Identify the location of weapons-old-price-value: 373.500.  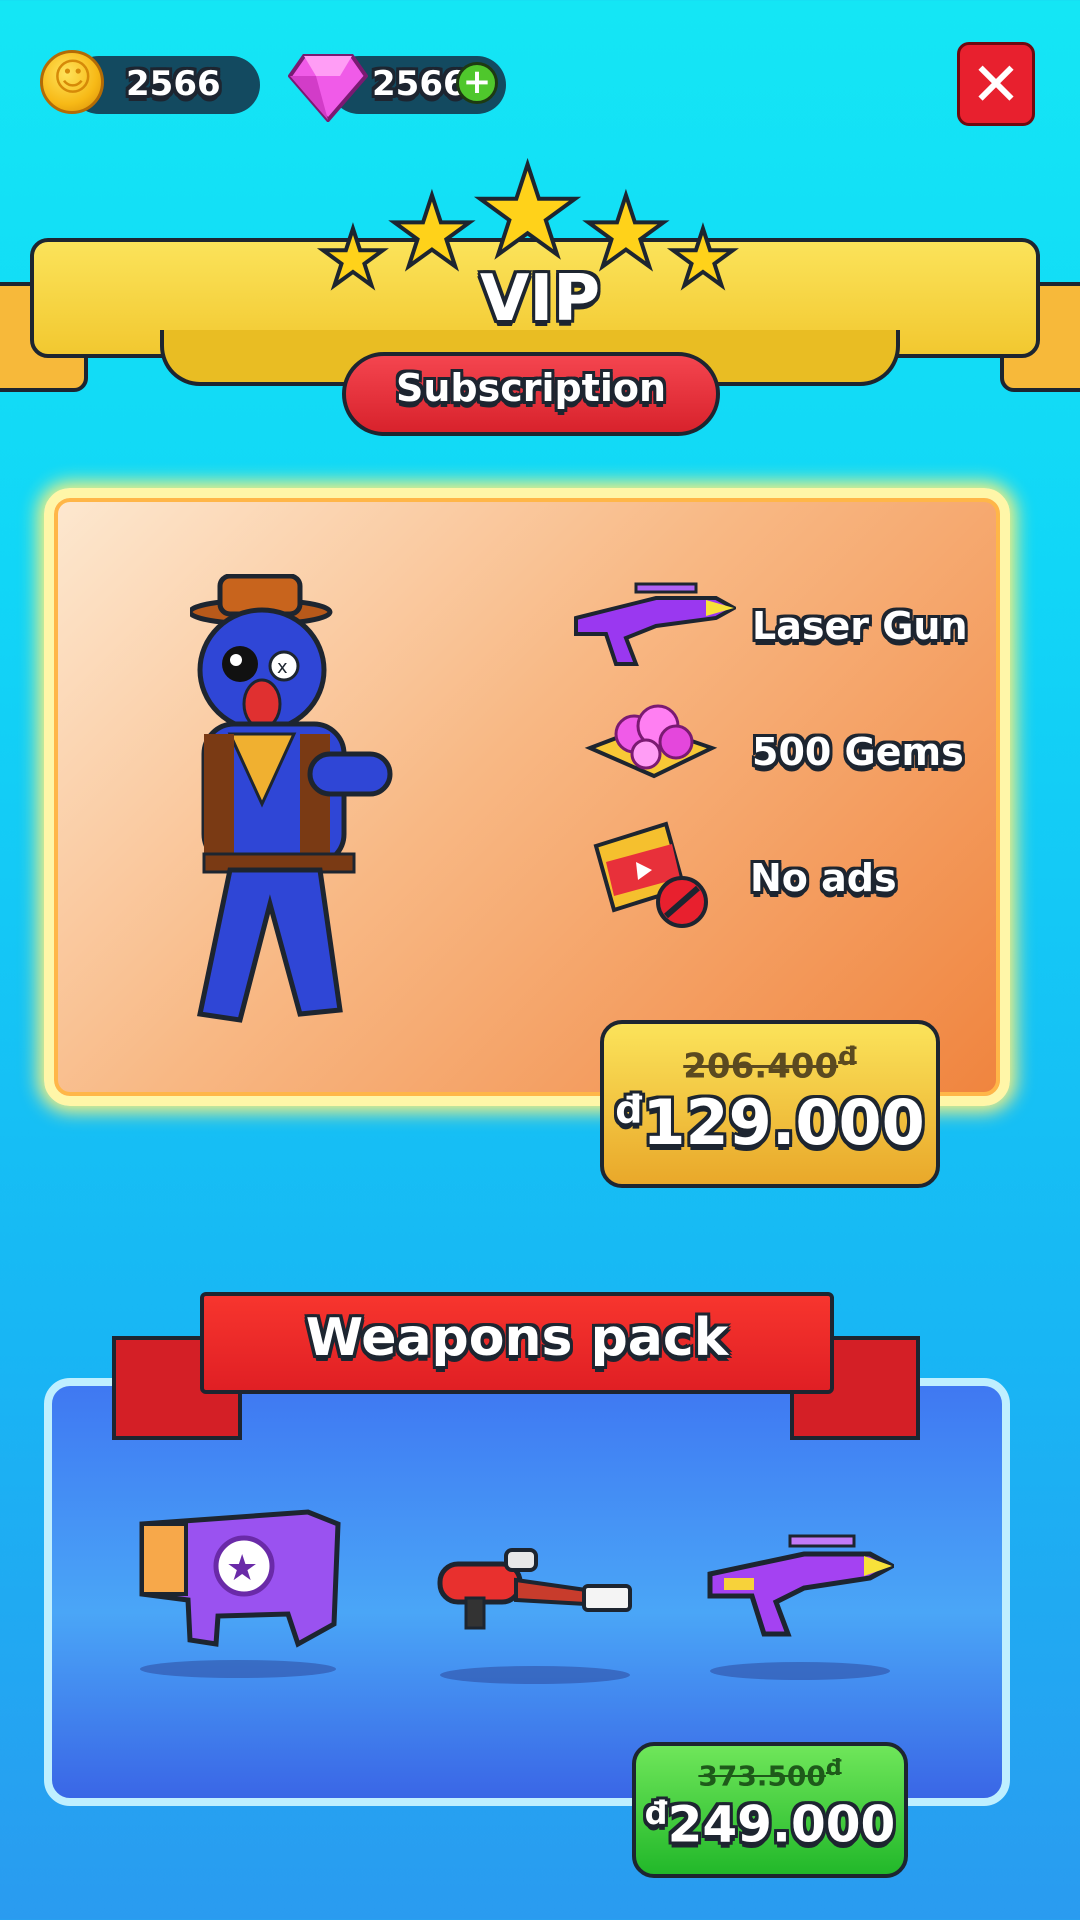
(762, 1776).